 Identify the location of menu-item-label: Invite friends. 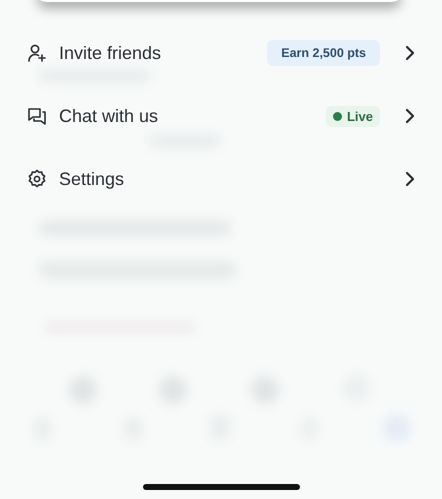
(110, 53).